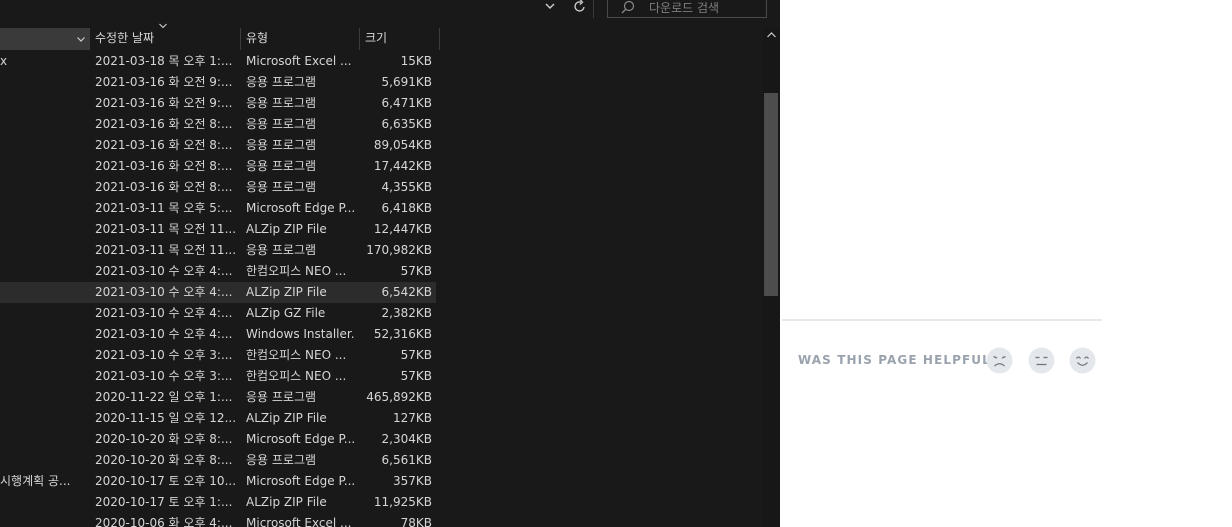 The width and height of the screenshot is (1232, 527). Describe the element at coordinates (771, 35) in the screenshot. I see `scroll-up-icon` at that location.